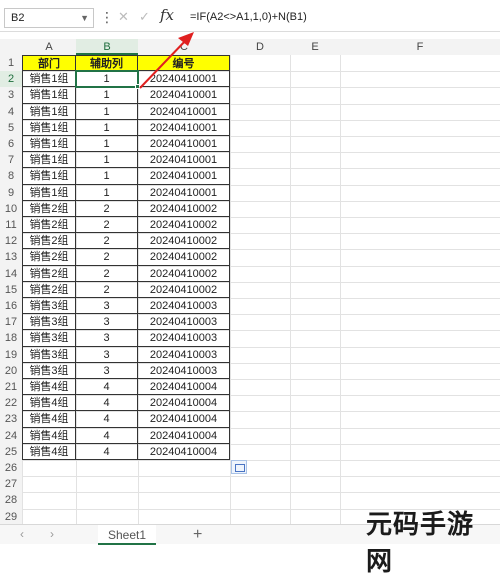 This screenshot has height=578, width=500. I want to click on annotation-arrow, so click(166, 60).